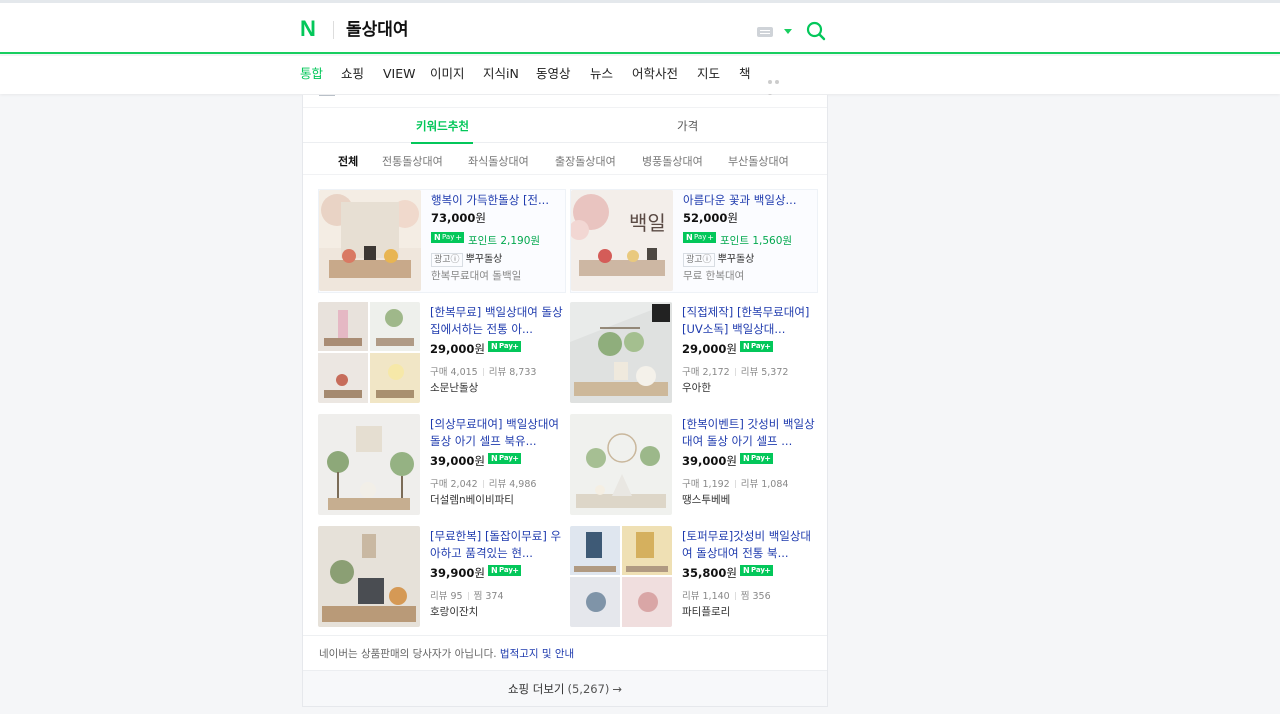 The height and width of the screenshot is (714, 1280). Describe the element at coordinates (672, 161) in the screenshot. I see `filter-screen: 병풍돌상대여` at that location.